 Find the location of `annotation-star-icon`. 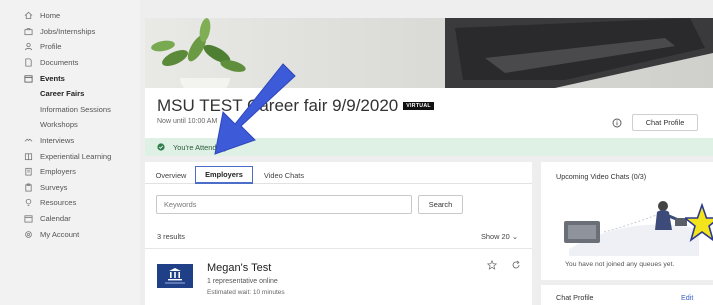

annotation-star-icon is located at coordinates (699, 223).